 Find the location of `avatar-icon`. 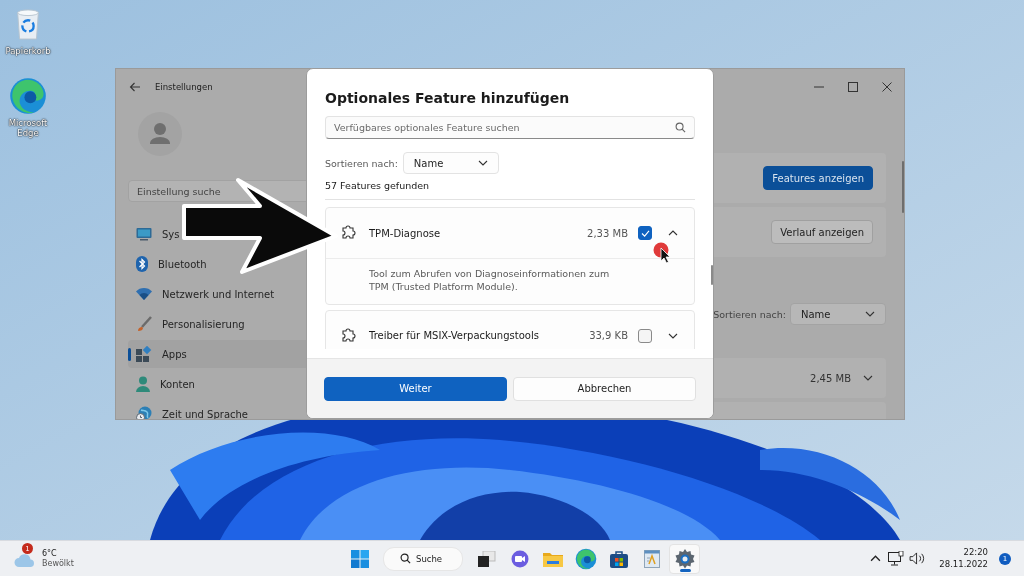

avatar-icon is located at coordinates (160, 134).